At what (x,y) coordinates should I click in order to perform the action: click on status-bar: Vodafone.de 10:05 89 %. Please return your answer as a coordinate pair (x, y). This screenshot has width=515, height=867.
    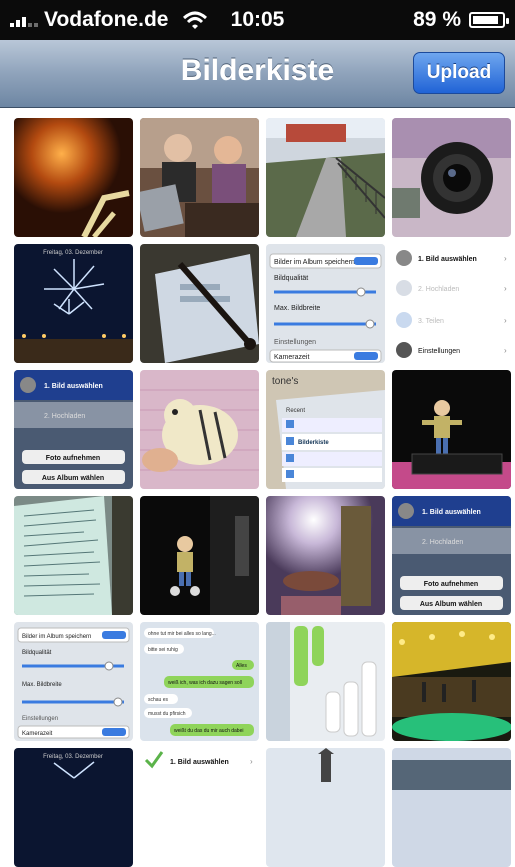
    Looking at the image, I should click on (257, 20).